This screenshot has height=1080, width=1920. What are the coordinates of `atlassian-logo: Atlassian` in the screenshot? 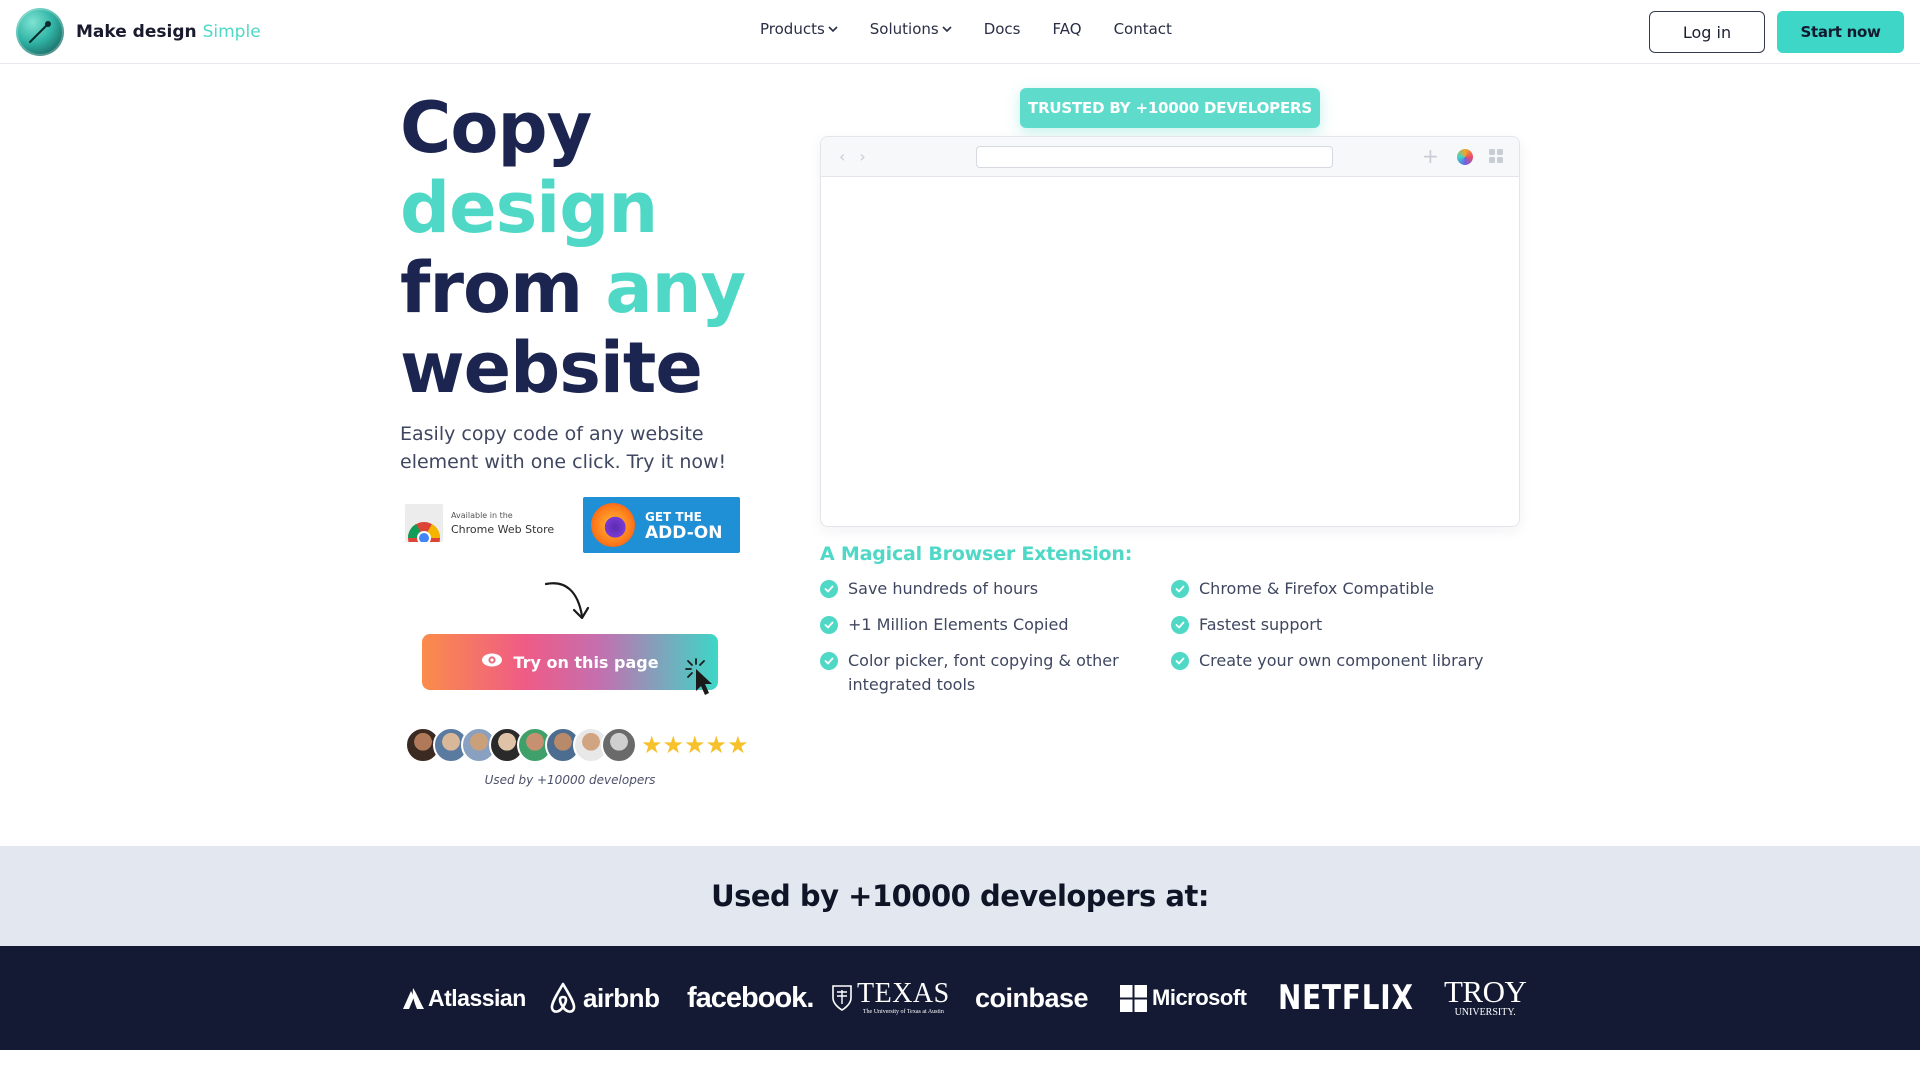 It's located at (463, 998).